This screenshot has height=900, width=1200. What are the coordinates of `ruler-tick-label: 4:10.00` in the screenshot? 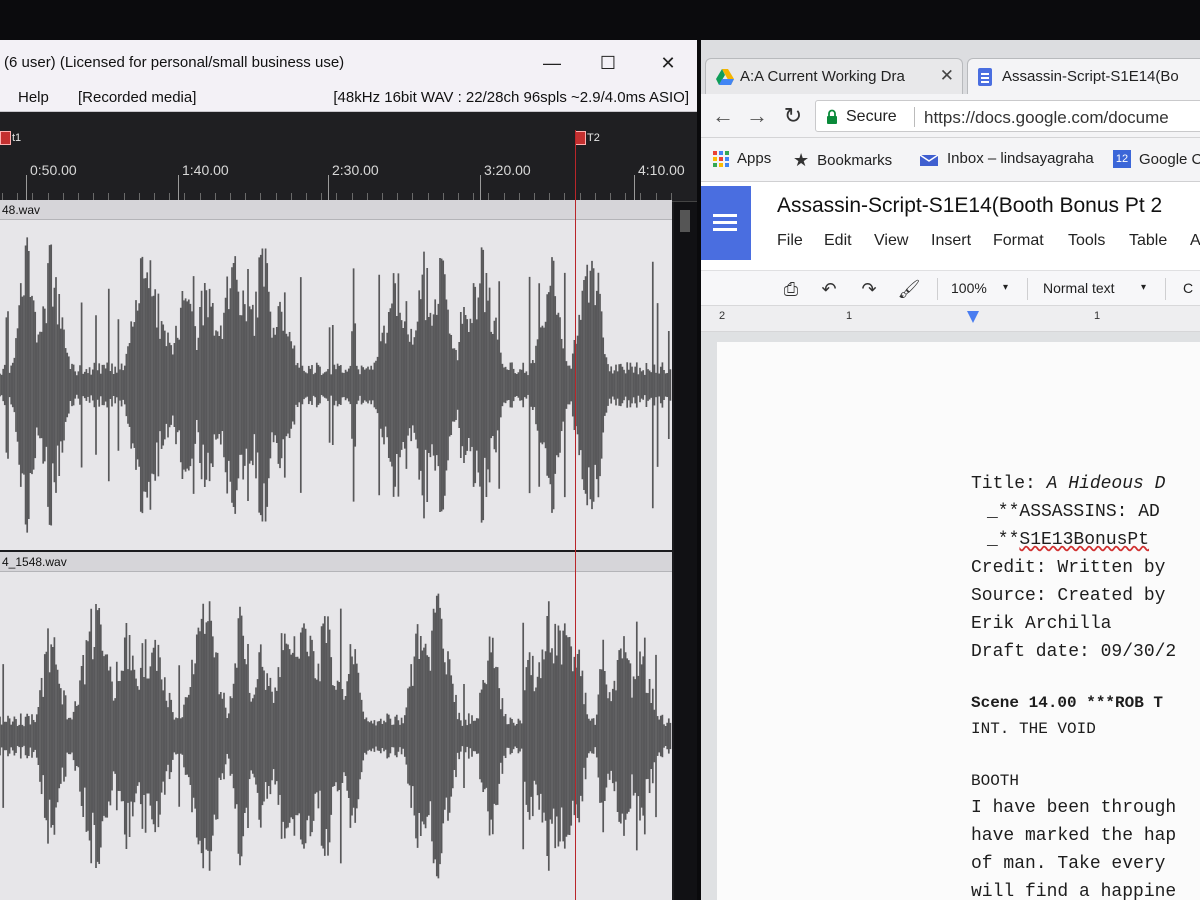 It's located at (661, 170).